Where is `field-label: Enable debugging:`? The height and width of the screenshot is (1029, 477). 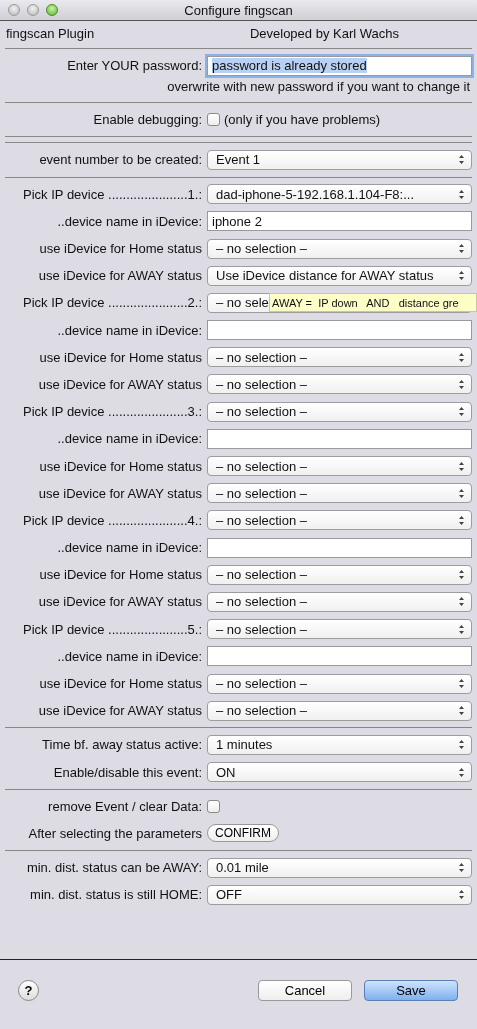
field-label: Enable debugging: is located at coordinates (147, 120).